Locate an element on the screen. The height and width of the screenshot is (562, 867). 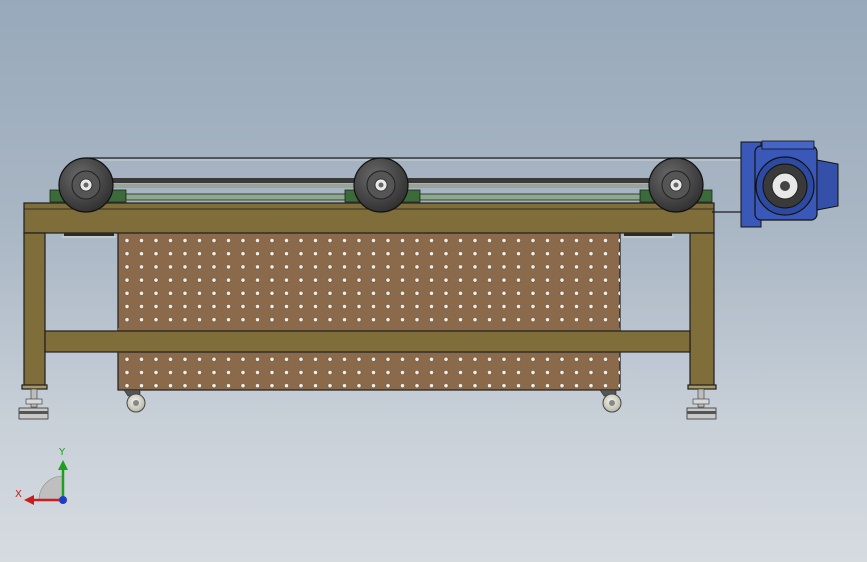
leveling-foot-left is located at coordinates (33, 404).